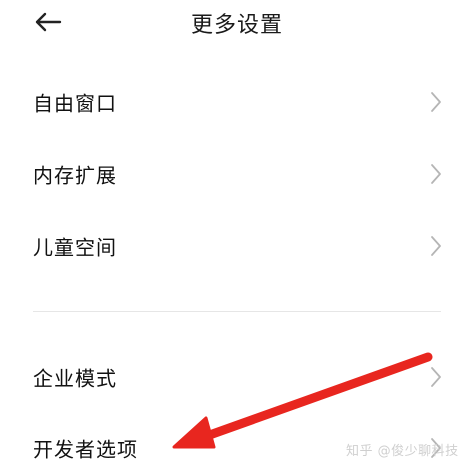 The image size is (474, 474). What do you see at coordinates (75, 247) in the screenshot?
I see `settings-item-label: 儿童空间` at bounding box center [75, 247].